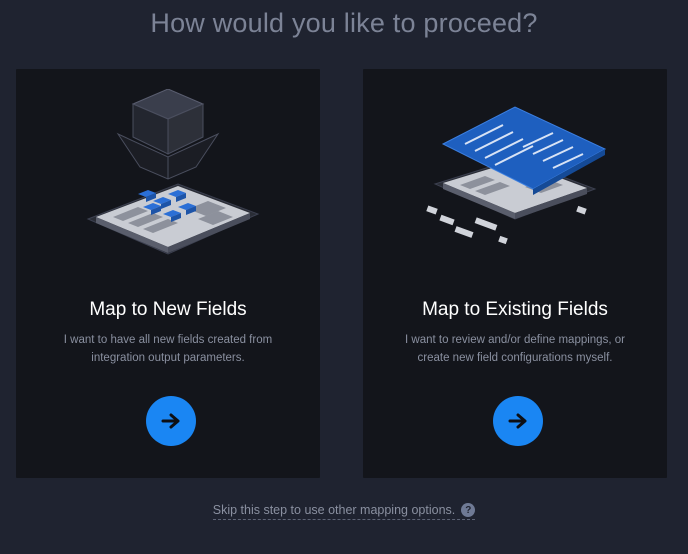 This screenshot has width=688, height=554. I want to click on card-title: Map to Existing Fields, so click(515, 309).